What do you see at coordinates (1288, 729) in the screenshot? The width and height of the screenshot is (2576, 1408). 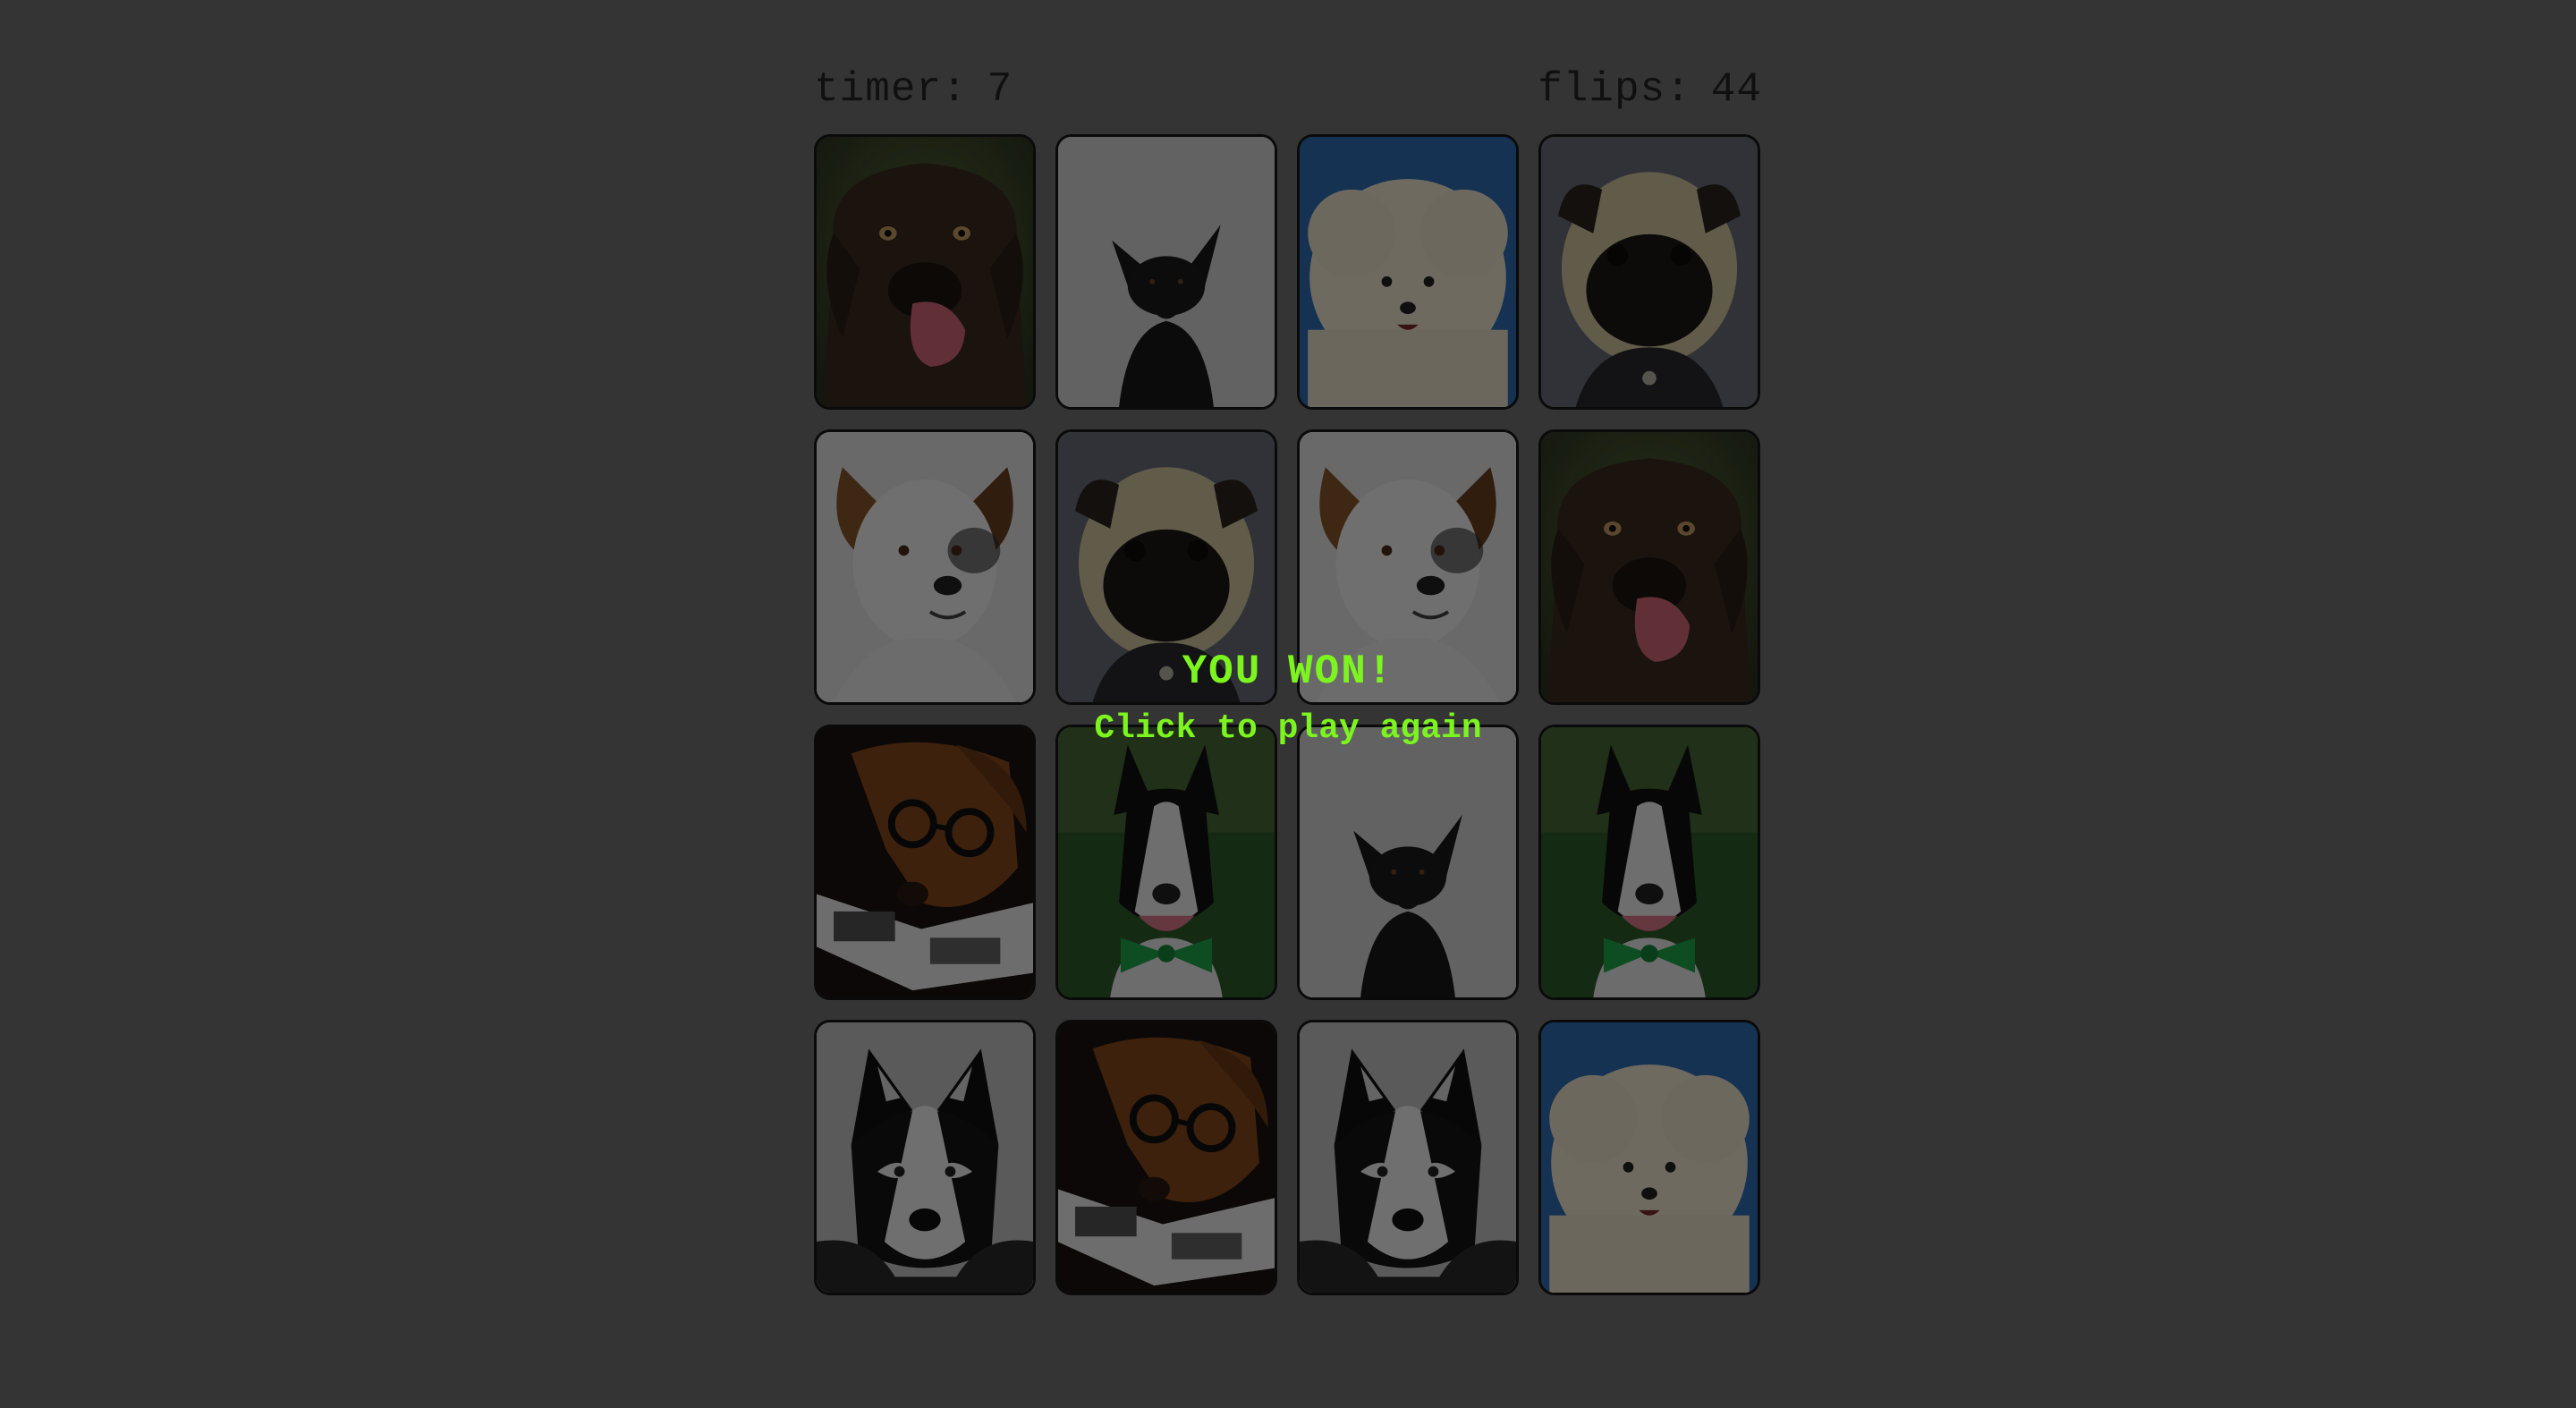 I see `play-again-prompt: Click to play again` at bounding box center [1288, 729].